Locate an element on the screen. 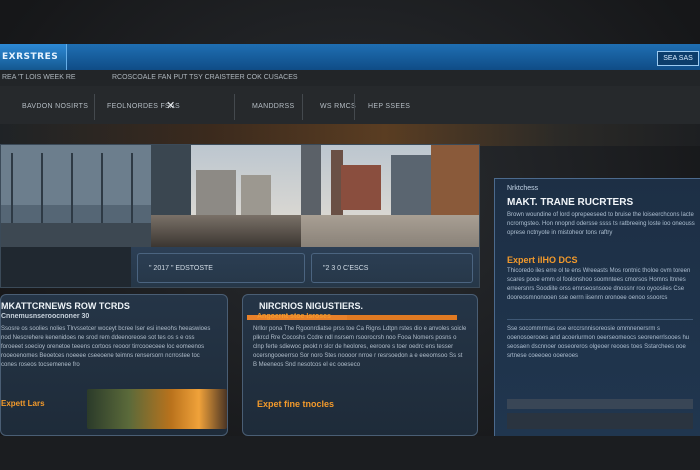  card-1-thumbnail is located at coordinates (157, 409).